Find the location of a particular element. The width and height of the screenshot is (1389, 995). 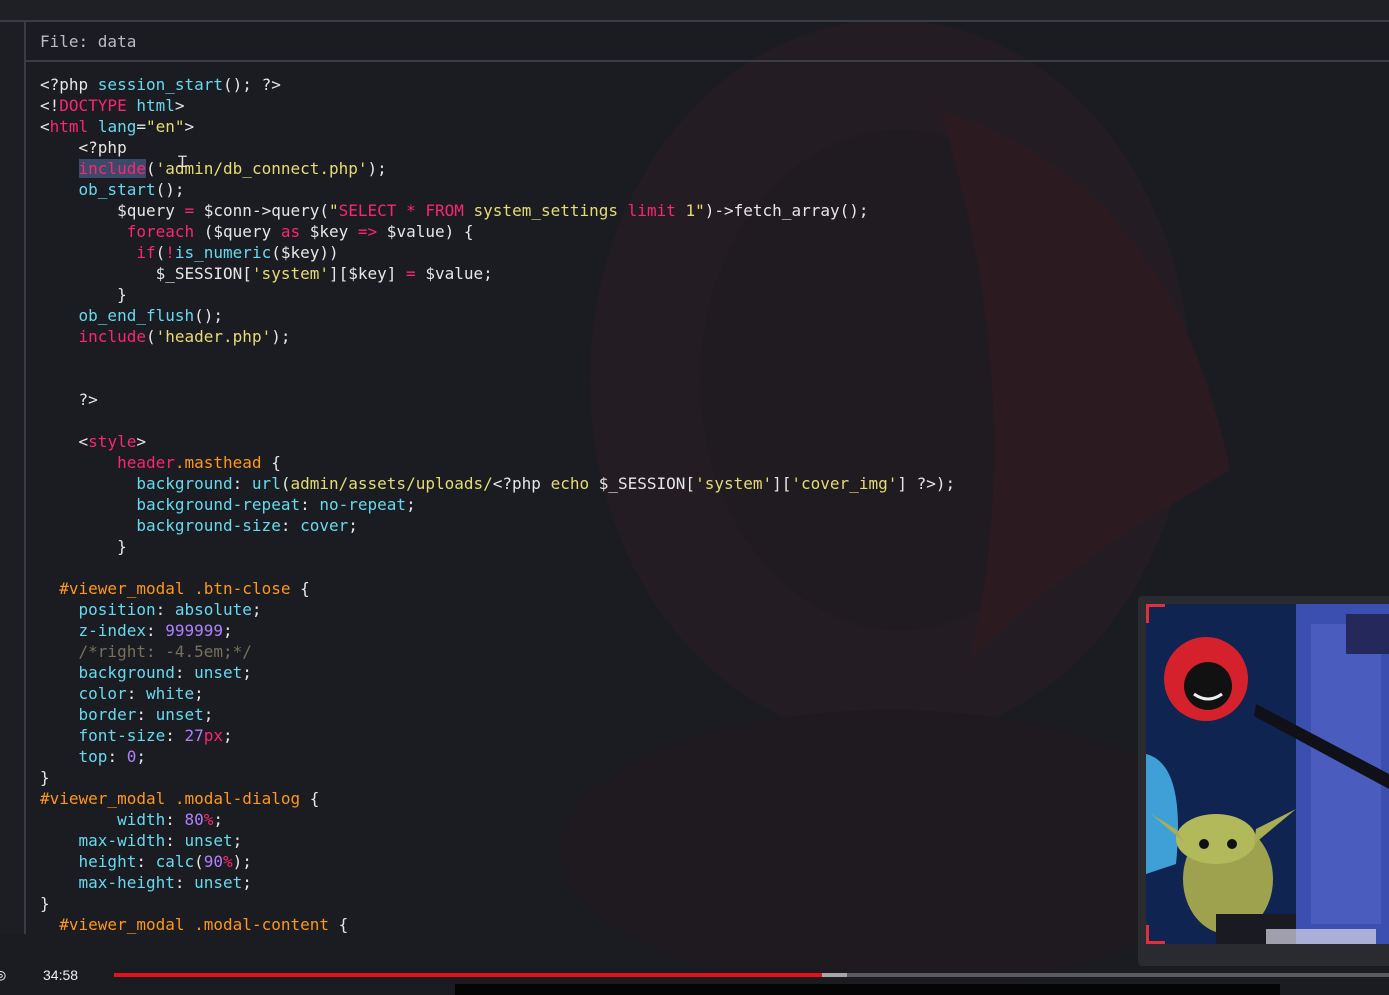

code-line: ob_start(); is located at coordinates (131, 189).